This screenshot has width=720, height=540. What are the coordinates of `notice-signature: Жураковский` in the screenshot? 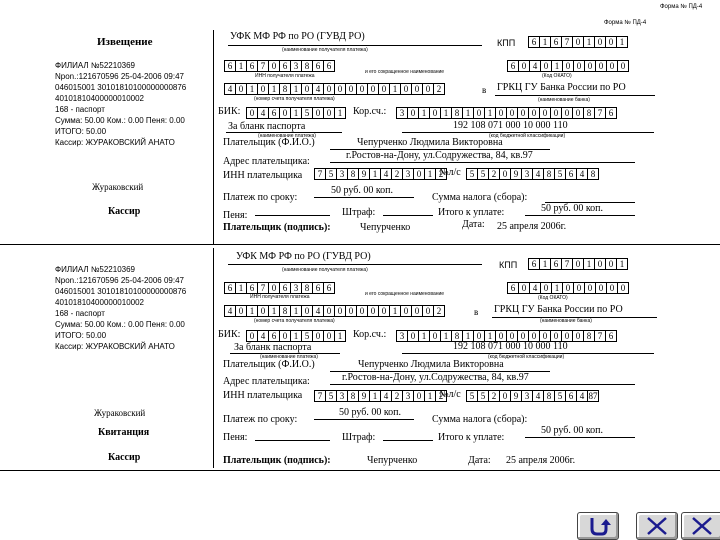 It's located at (118, 187).